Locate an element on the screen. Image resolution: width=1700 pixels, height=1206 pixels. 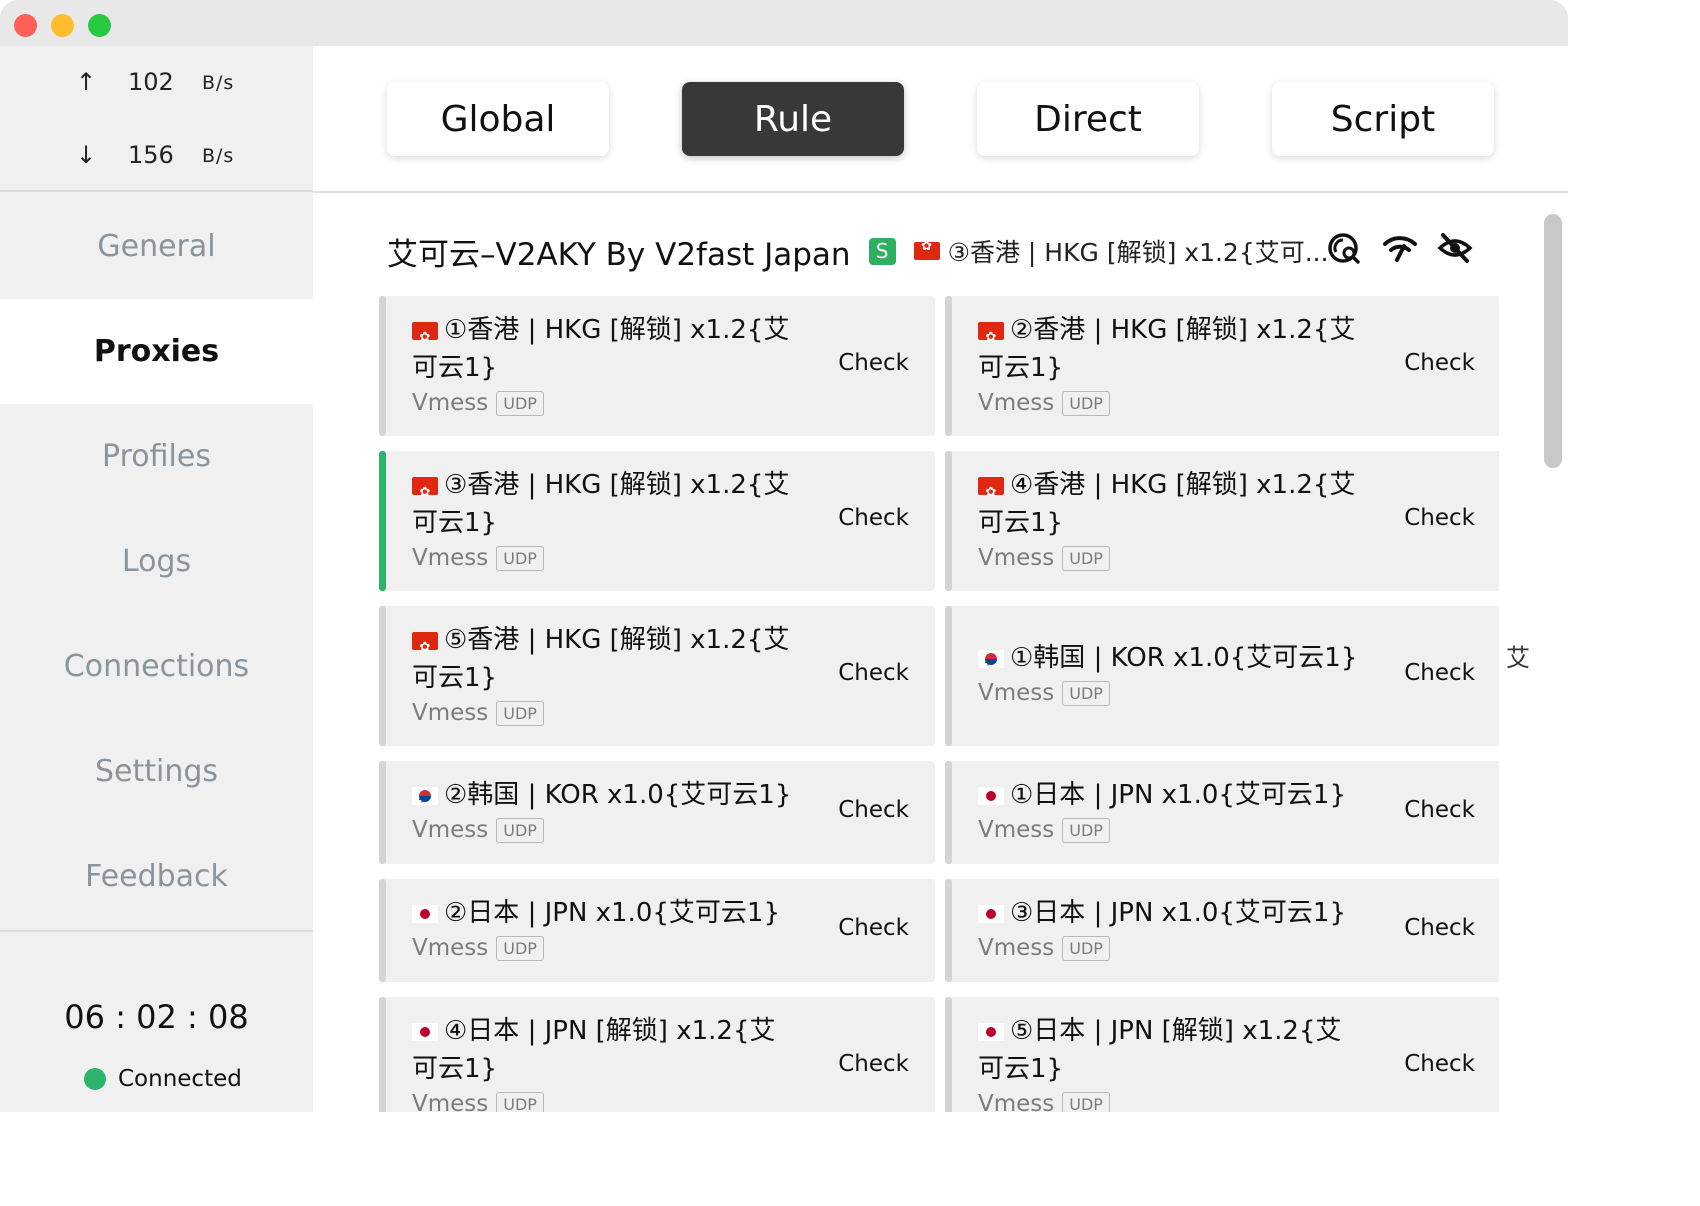
proxy-name-text: ②日本 | JPN x1.0{艾可云1} is located at coordinates (612, 913).